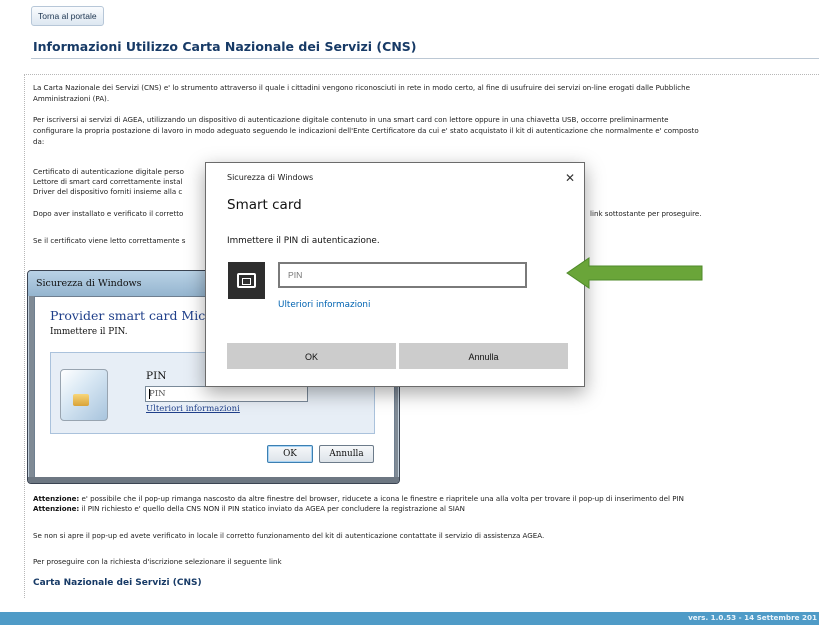 This screenshot has height=625, width=819. Describe the element at coordinates (634, 273) in the screenshot. I see `arrow-annotation-icon` at that location.